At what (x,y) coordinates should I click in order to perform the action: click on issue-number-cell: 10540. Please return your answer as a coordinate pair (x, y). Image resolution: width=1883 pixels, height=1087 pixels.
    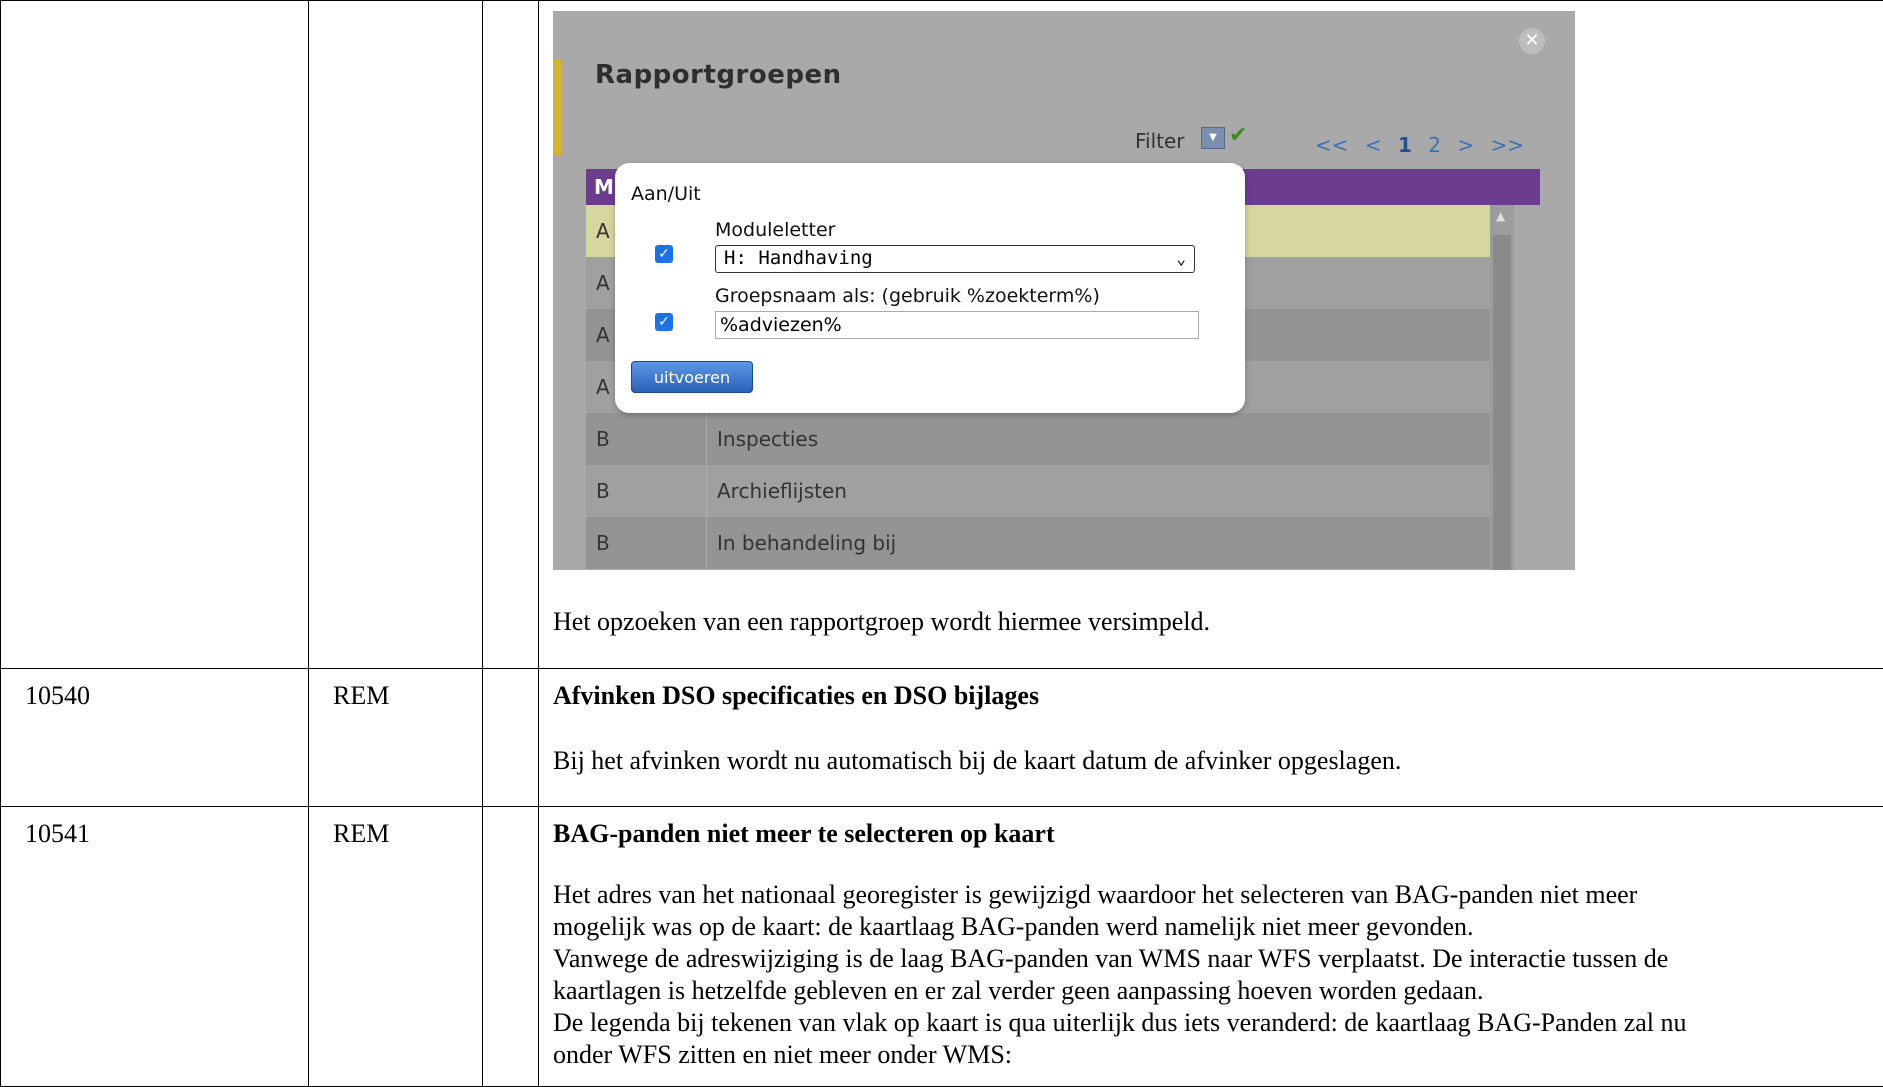
    Looking at the image, I should click on (155, 738).